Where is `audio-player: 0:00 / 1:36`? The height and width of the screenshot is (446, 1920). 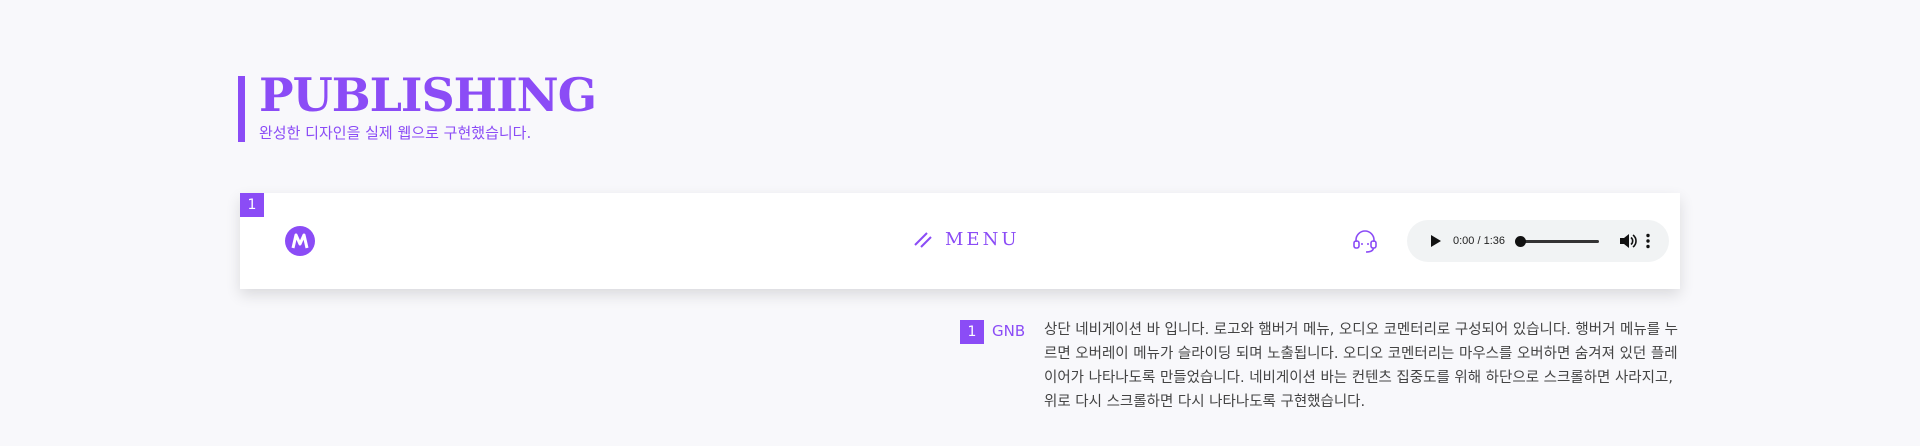
audio-player: 0:00 / 1:36 is located at coordinates (1538, 241).